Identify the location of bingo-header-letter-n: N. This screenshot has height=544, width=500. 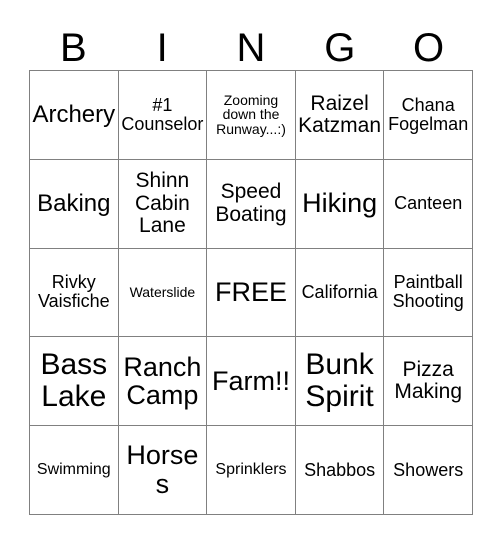
(251, 48).